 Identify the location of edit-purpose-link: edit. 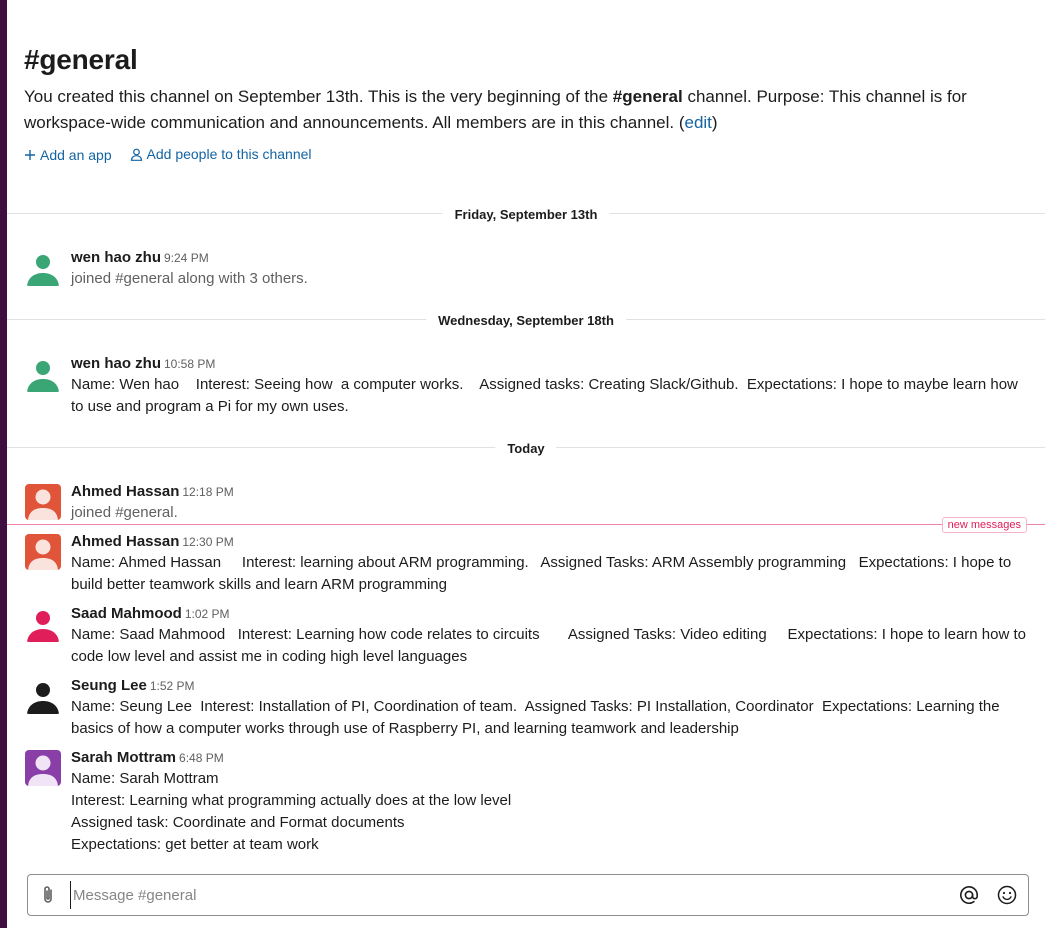
(698, 122).